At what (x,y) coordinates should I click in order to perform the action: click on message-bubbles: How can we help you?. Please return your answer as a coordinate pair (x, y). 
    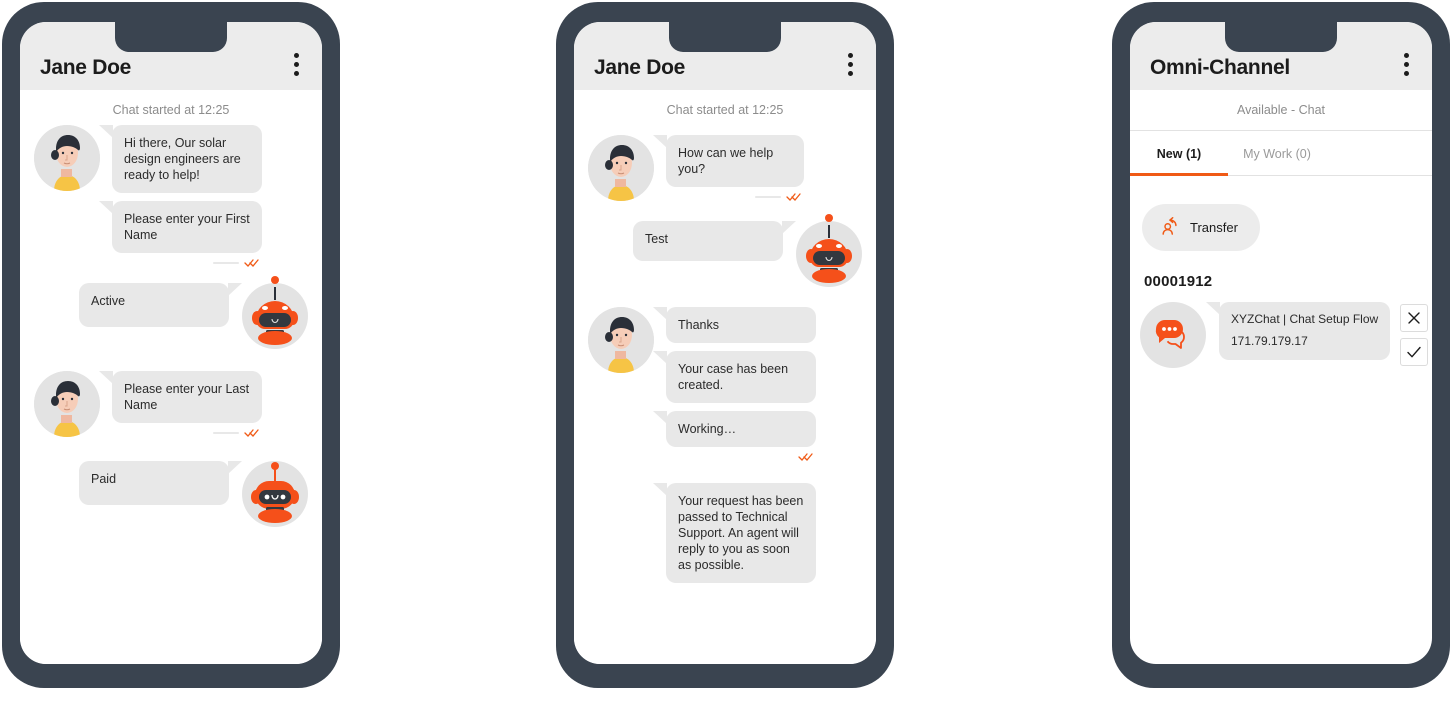
    Looking at the image, I should click on (728, 171).